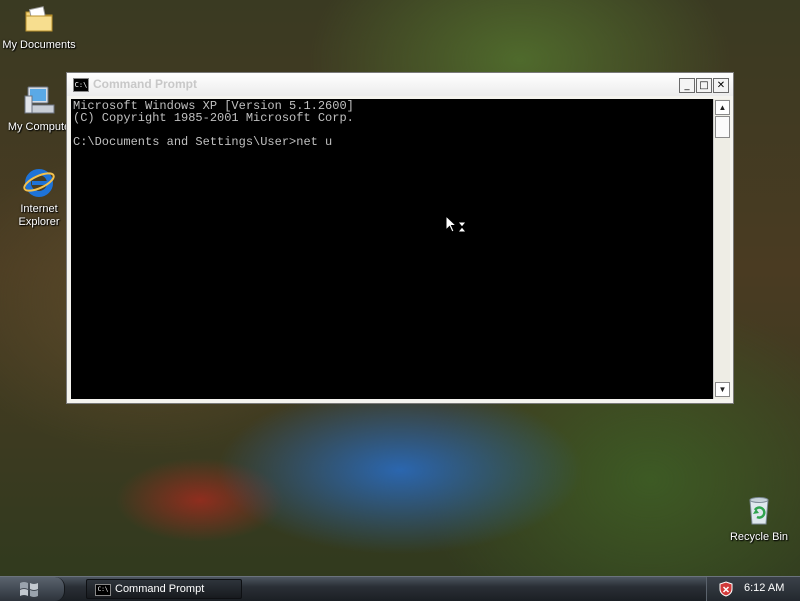 This screenshot has height=601, width=800. I want to click on system-tray: 6:12 AM, so click(753, 589).